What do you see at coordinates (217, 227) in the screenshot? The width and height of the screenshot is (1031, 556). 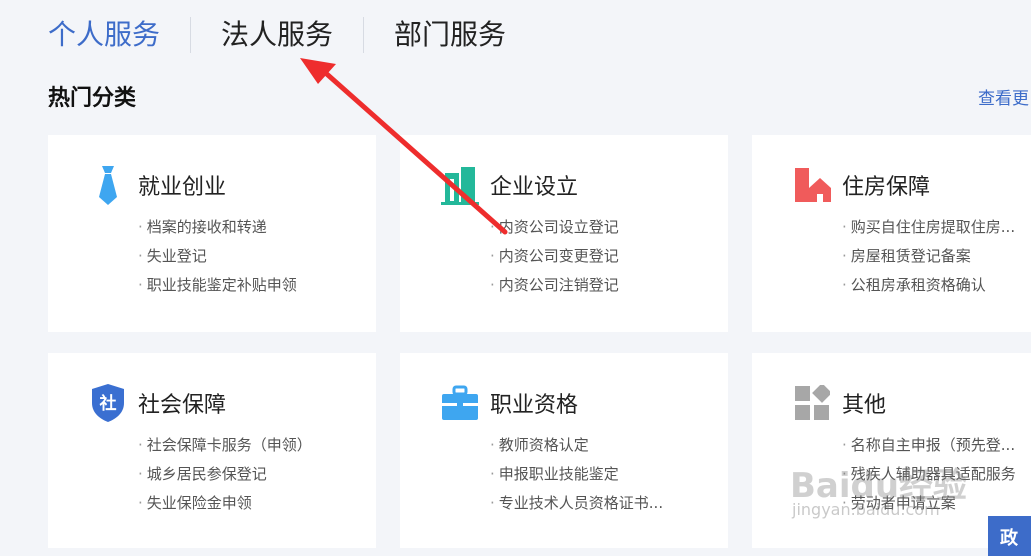 I see `service-link: 档案的接收和转递` at bounding box center [217, 227].